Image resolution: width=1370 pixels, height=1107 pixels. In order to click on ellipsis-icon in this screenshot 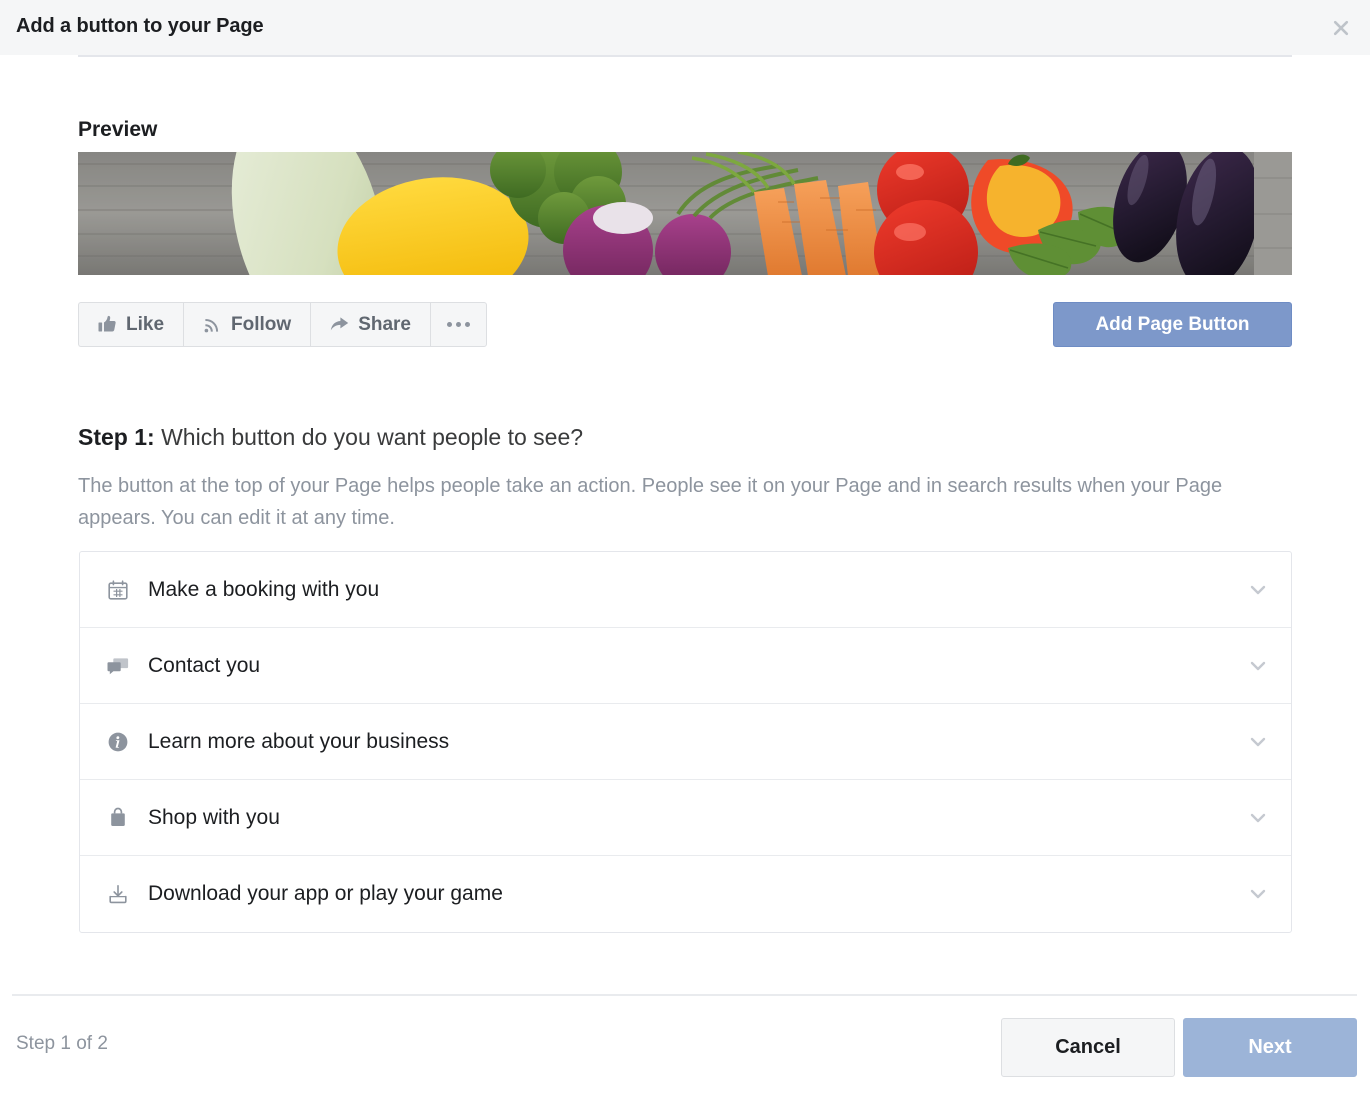, I will do `click(458, 324)`.